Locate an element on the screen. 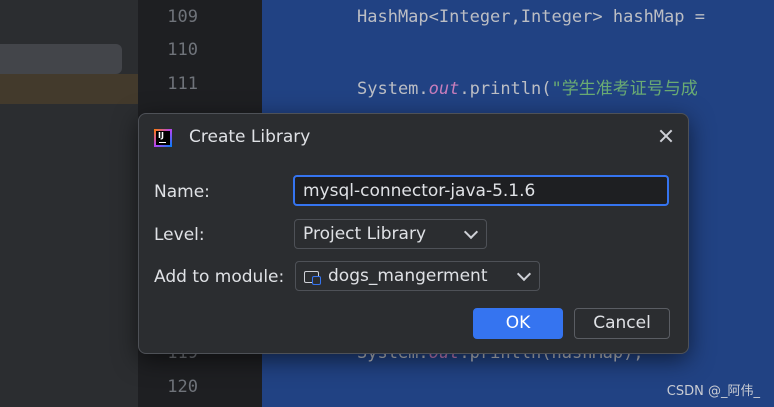 The image size is (774, 407). code-line-111: System.out.println("学生准考证号与成 is located at coordinates (527, 86).